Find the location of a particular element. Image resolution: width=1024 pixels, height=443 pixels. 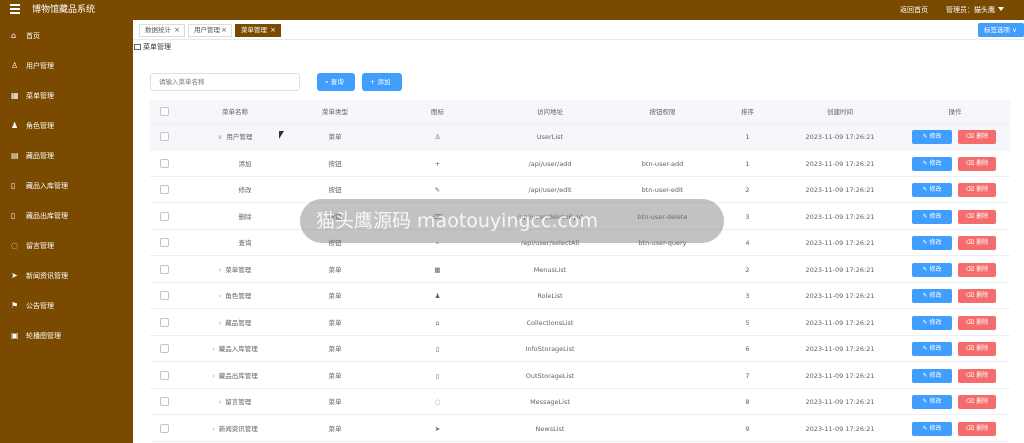

caret-down-icon is located at coordinates (1001, 9).